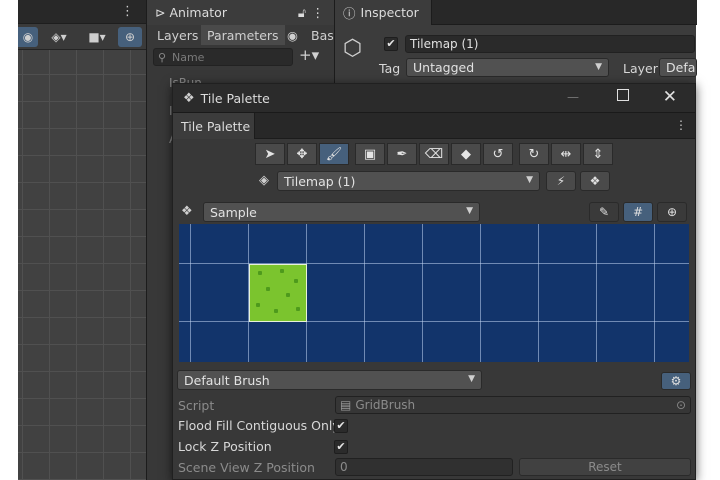 The height and width of the screenshot is (480, 720). What do you see at coordinates (189, 98) in the screenshot?
I see `palette-window-icon: ❖` at bounding box center [189, 98].